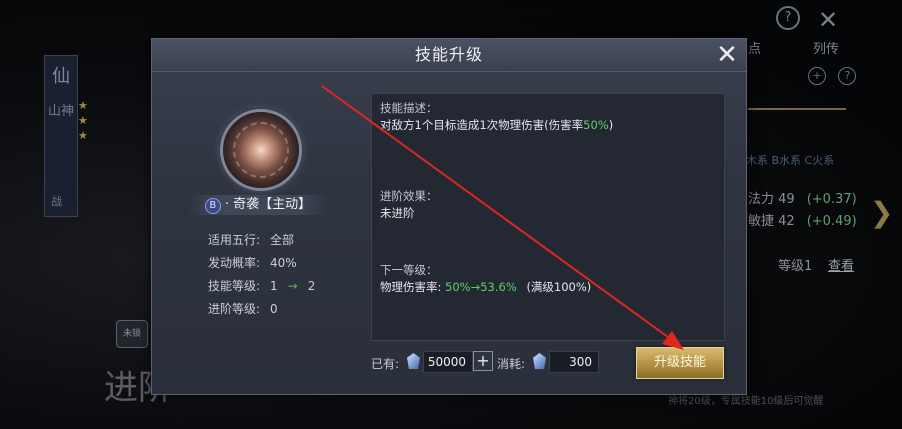 This screenshot has height=429, width=902. I want to click on stat-delta: (+0.37), so click(831, 199).